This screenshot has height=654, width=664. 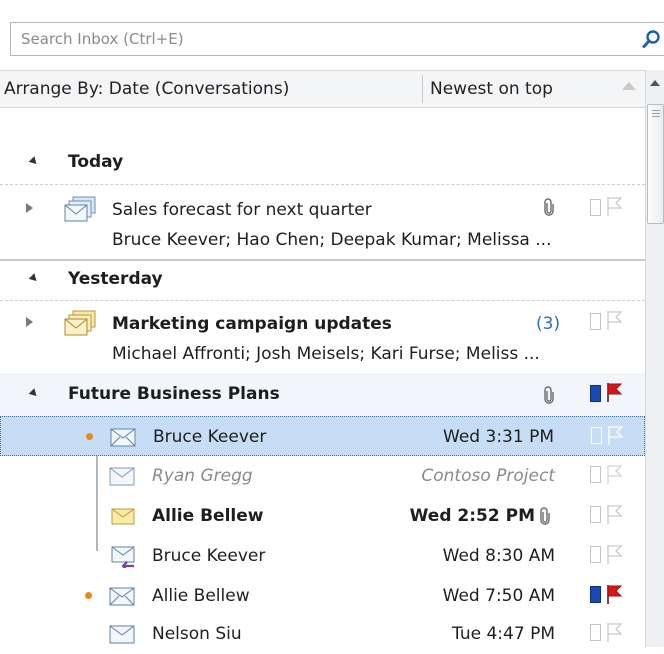 I want to click on scroll-thumb, so click(x=655, y=164).